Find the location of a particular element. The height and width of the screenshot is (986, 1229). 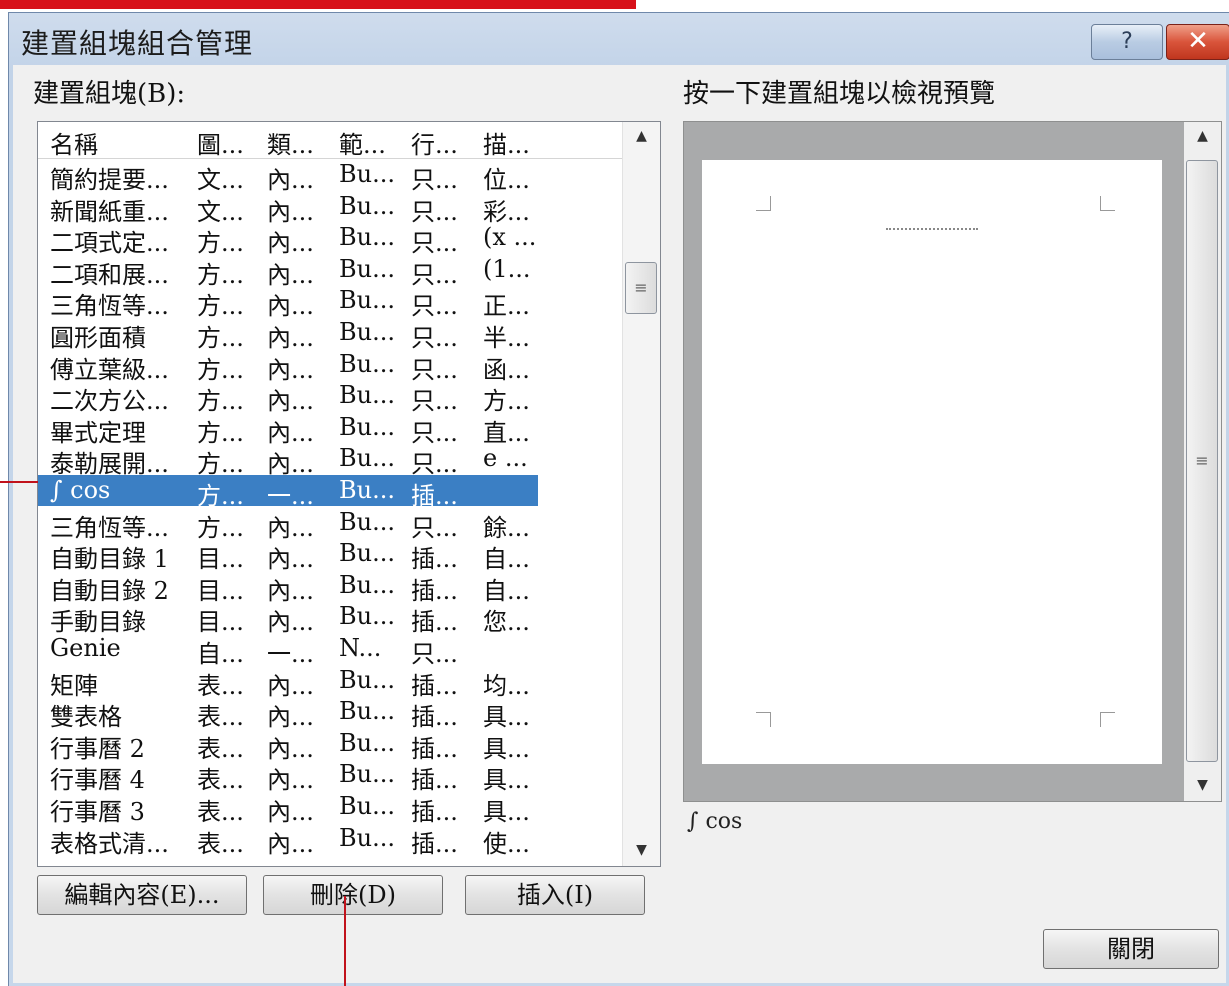

callout-line-selected-item is located at coordinates (19, 482).